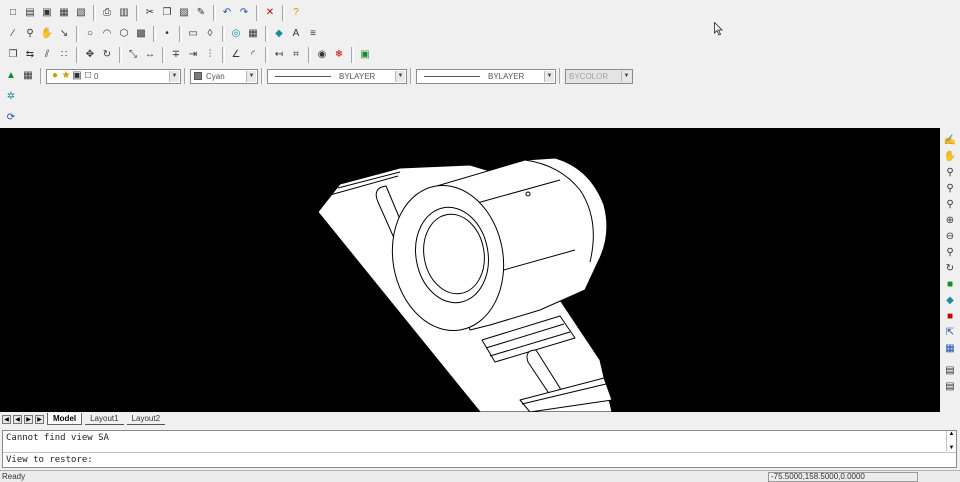 The width and height of the screenshot is (960, 482). I want to click on next-tab-icon: ▶, so click(28, 419).